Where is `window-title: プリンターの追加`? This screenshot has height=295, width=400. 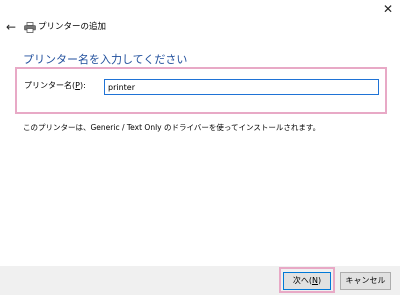 window-title: プリンターの追加 is located at coordinates (72, 27).